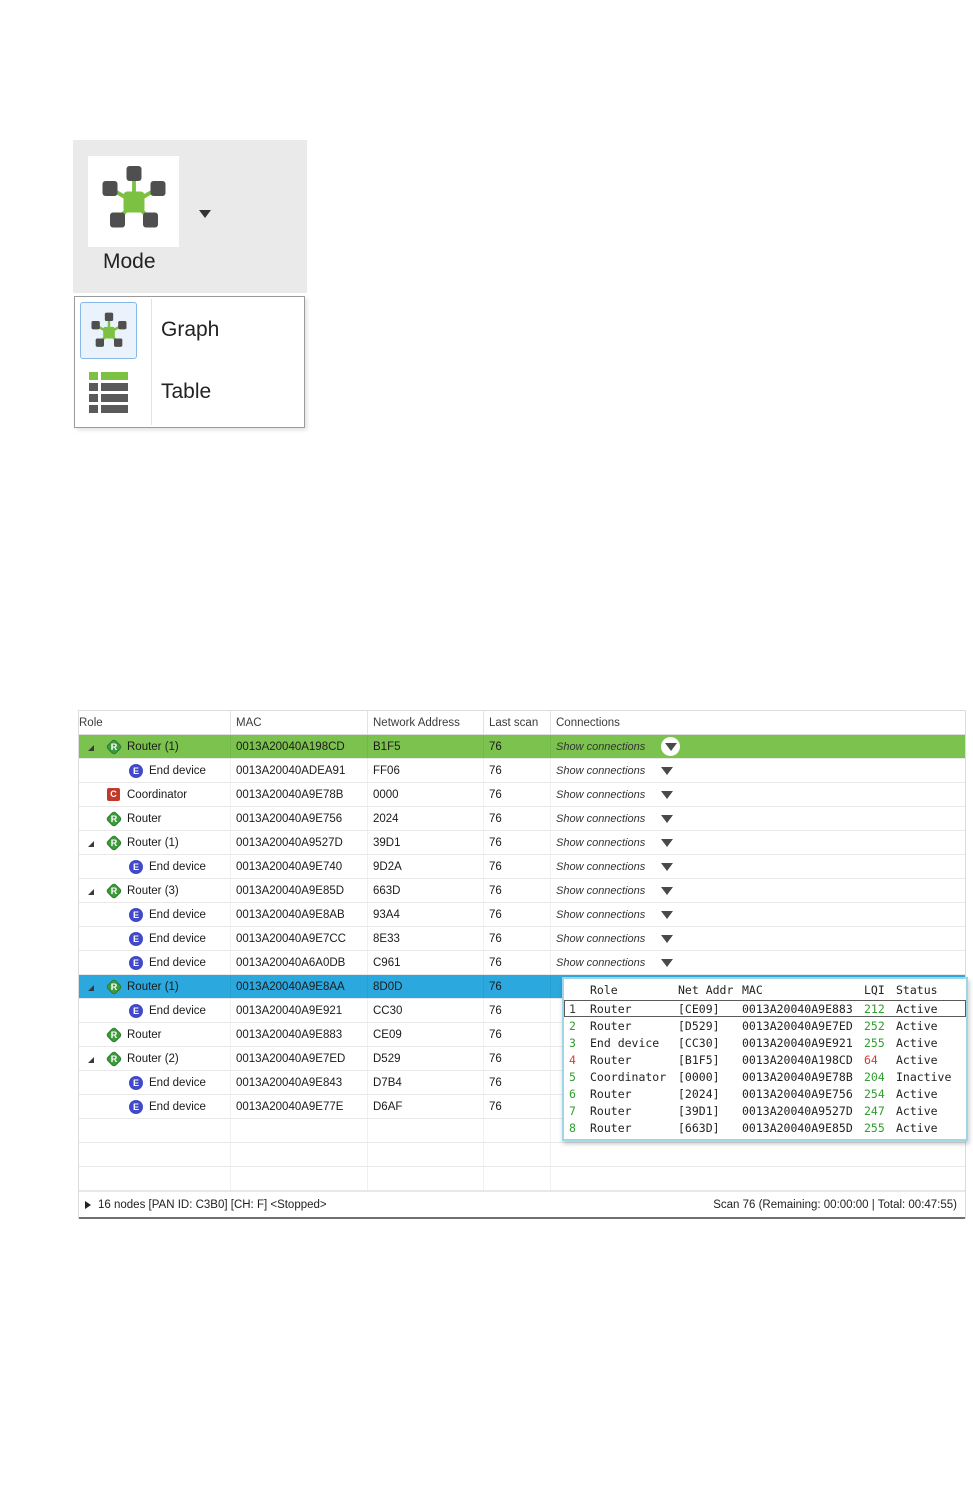 The width and height of the screenshot is (973, 1494). What do you see at coordinates (874, 1076) in the screenshot?
I see `popup-lqi-cell: 204` at bounding box center [874, 1076].